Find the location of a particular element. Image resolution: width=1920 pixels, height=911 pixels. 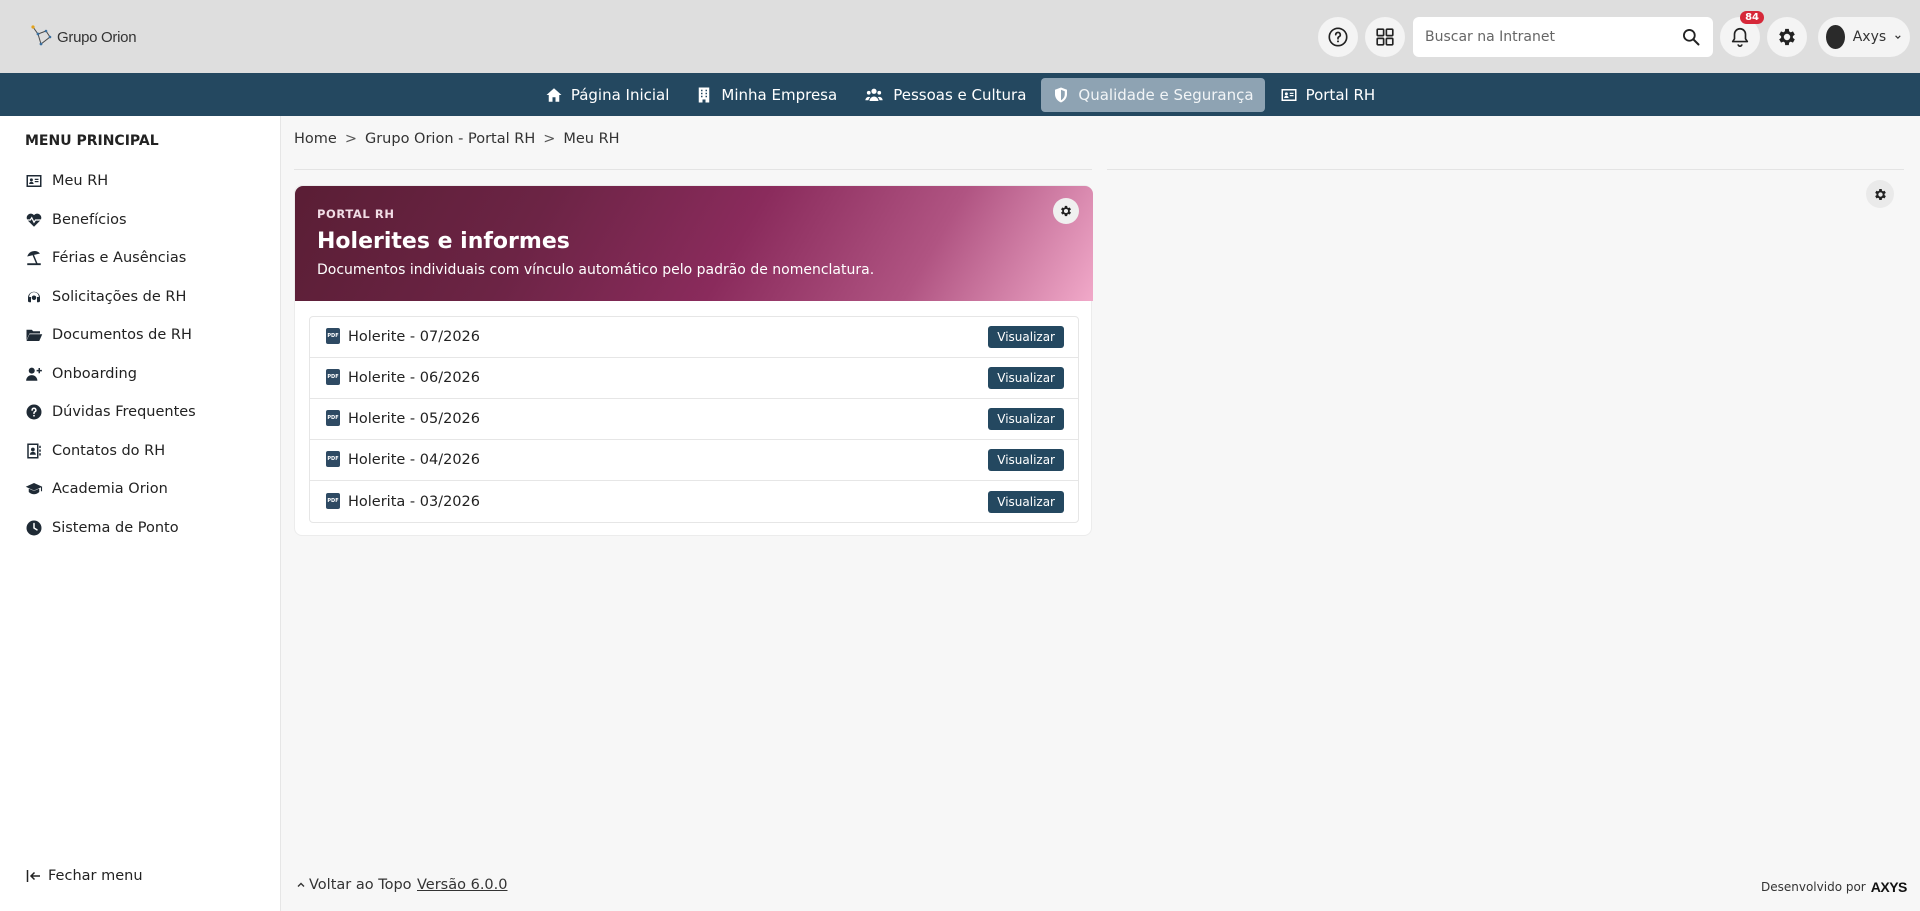

nav-item-label: Página Inicial is located at coordinates (620, 94).